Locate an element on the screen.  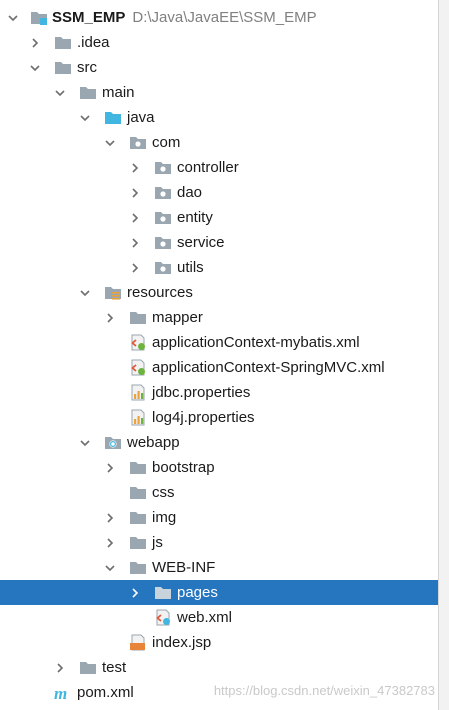
tree-item-label: java is located at coordinates (141, 117).